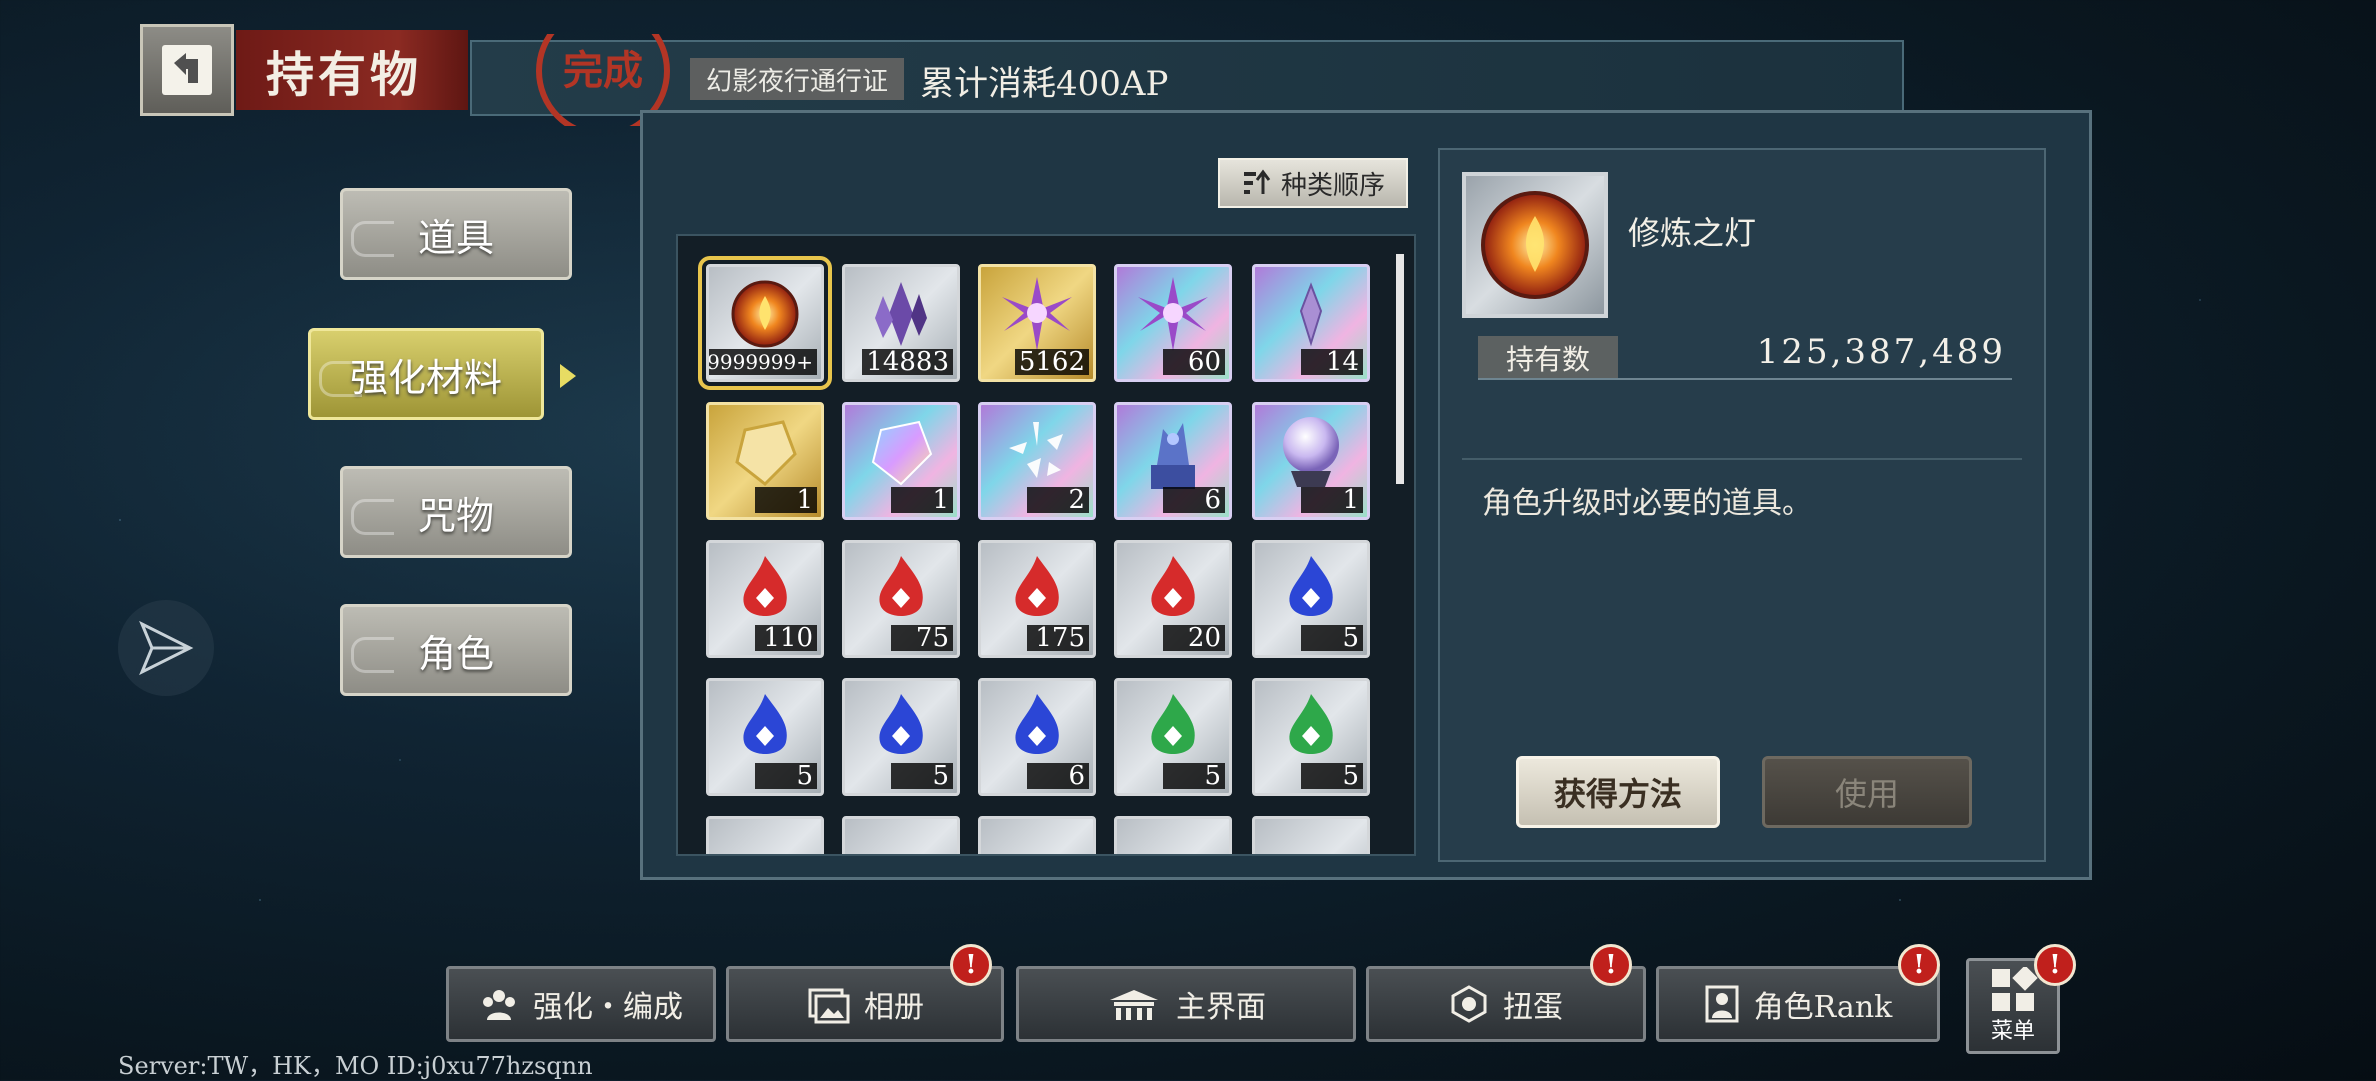 Image resolution: width=2376 pixels, height=1081 pixels. I want to click on category-label: 角色, so click(455, 653).